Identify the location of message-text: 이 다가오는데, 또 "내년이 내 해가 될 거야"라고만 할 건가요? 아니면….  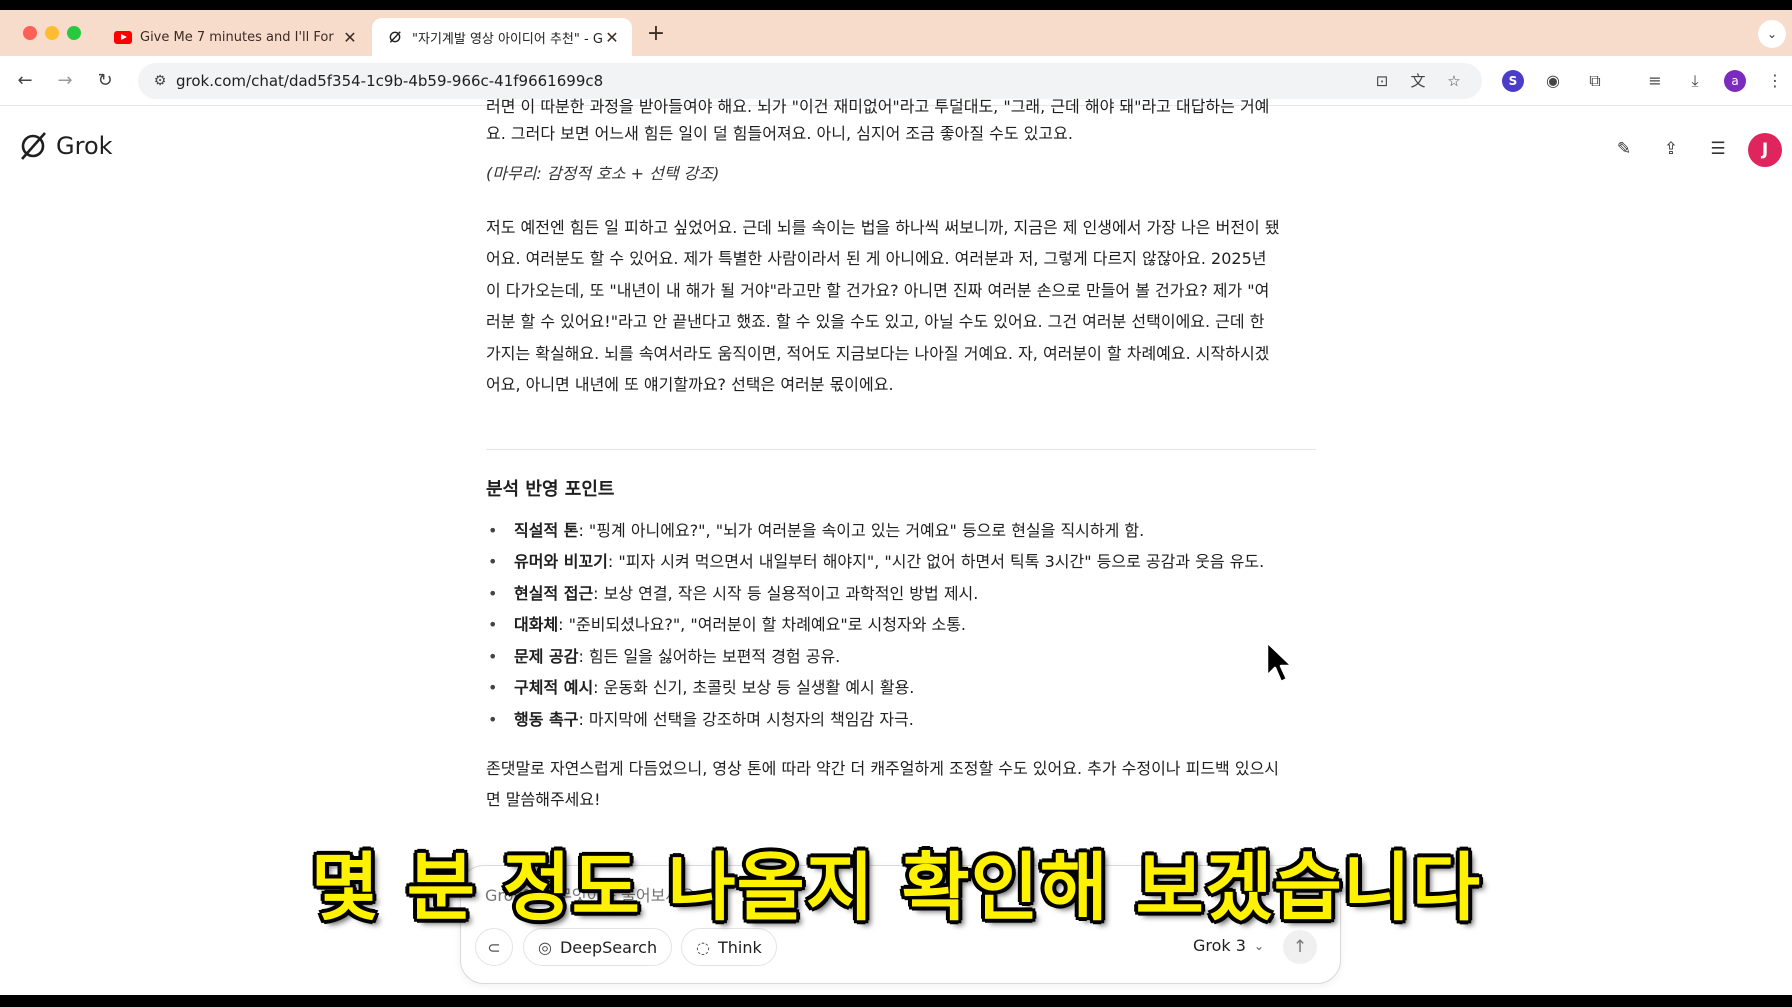
(878, 290).